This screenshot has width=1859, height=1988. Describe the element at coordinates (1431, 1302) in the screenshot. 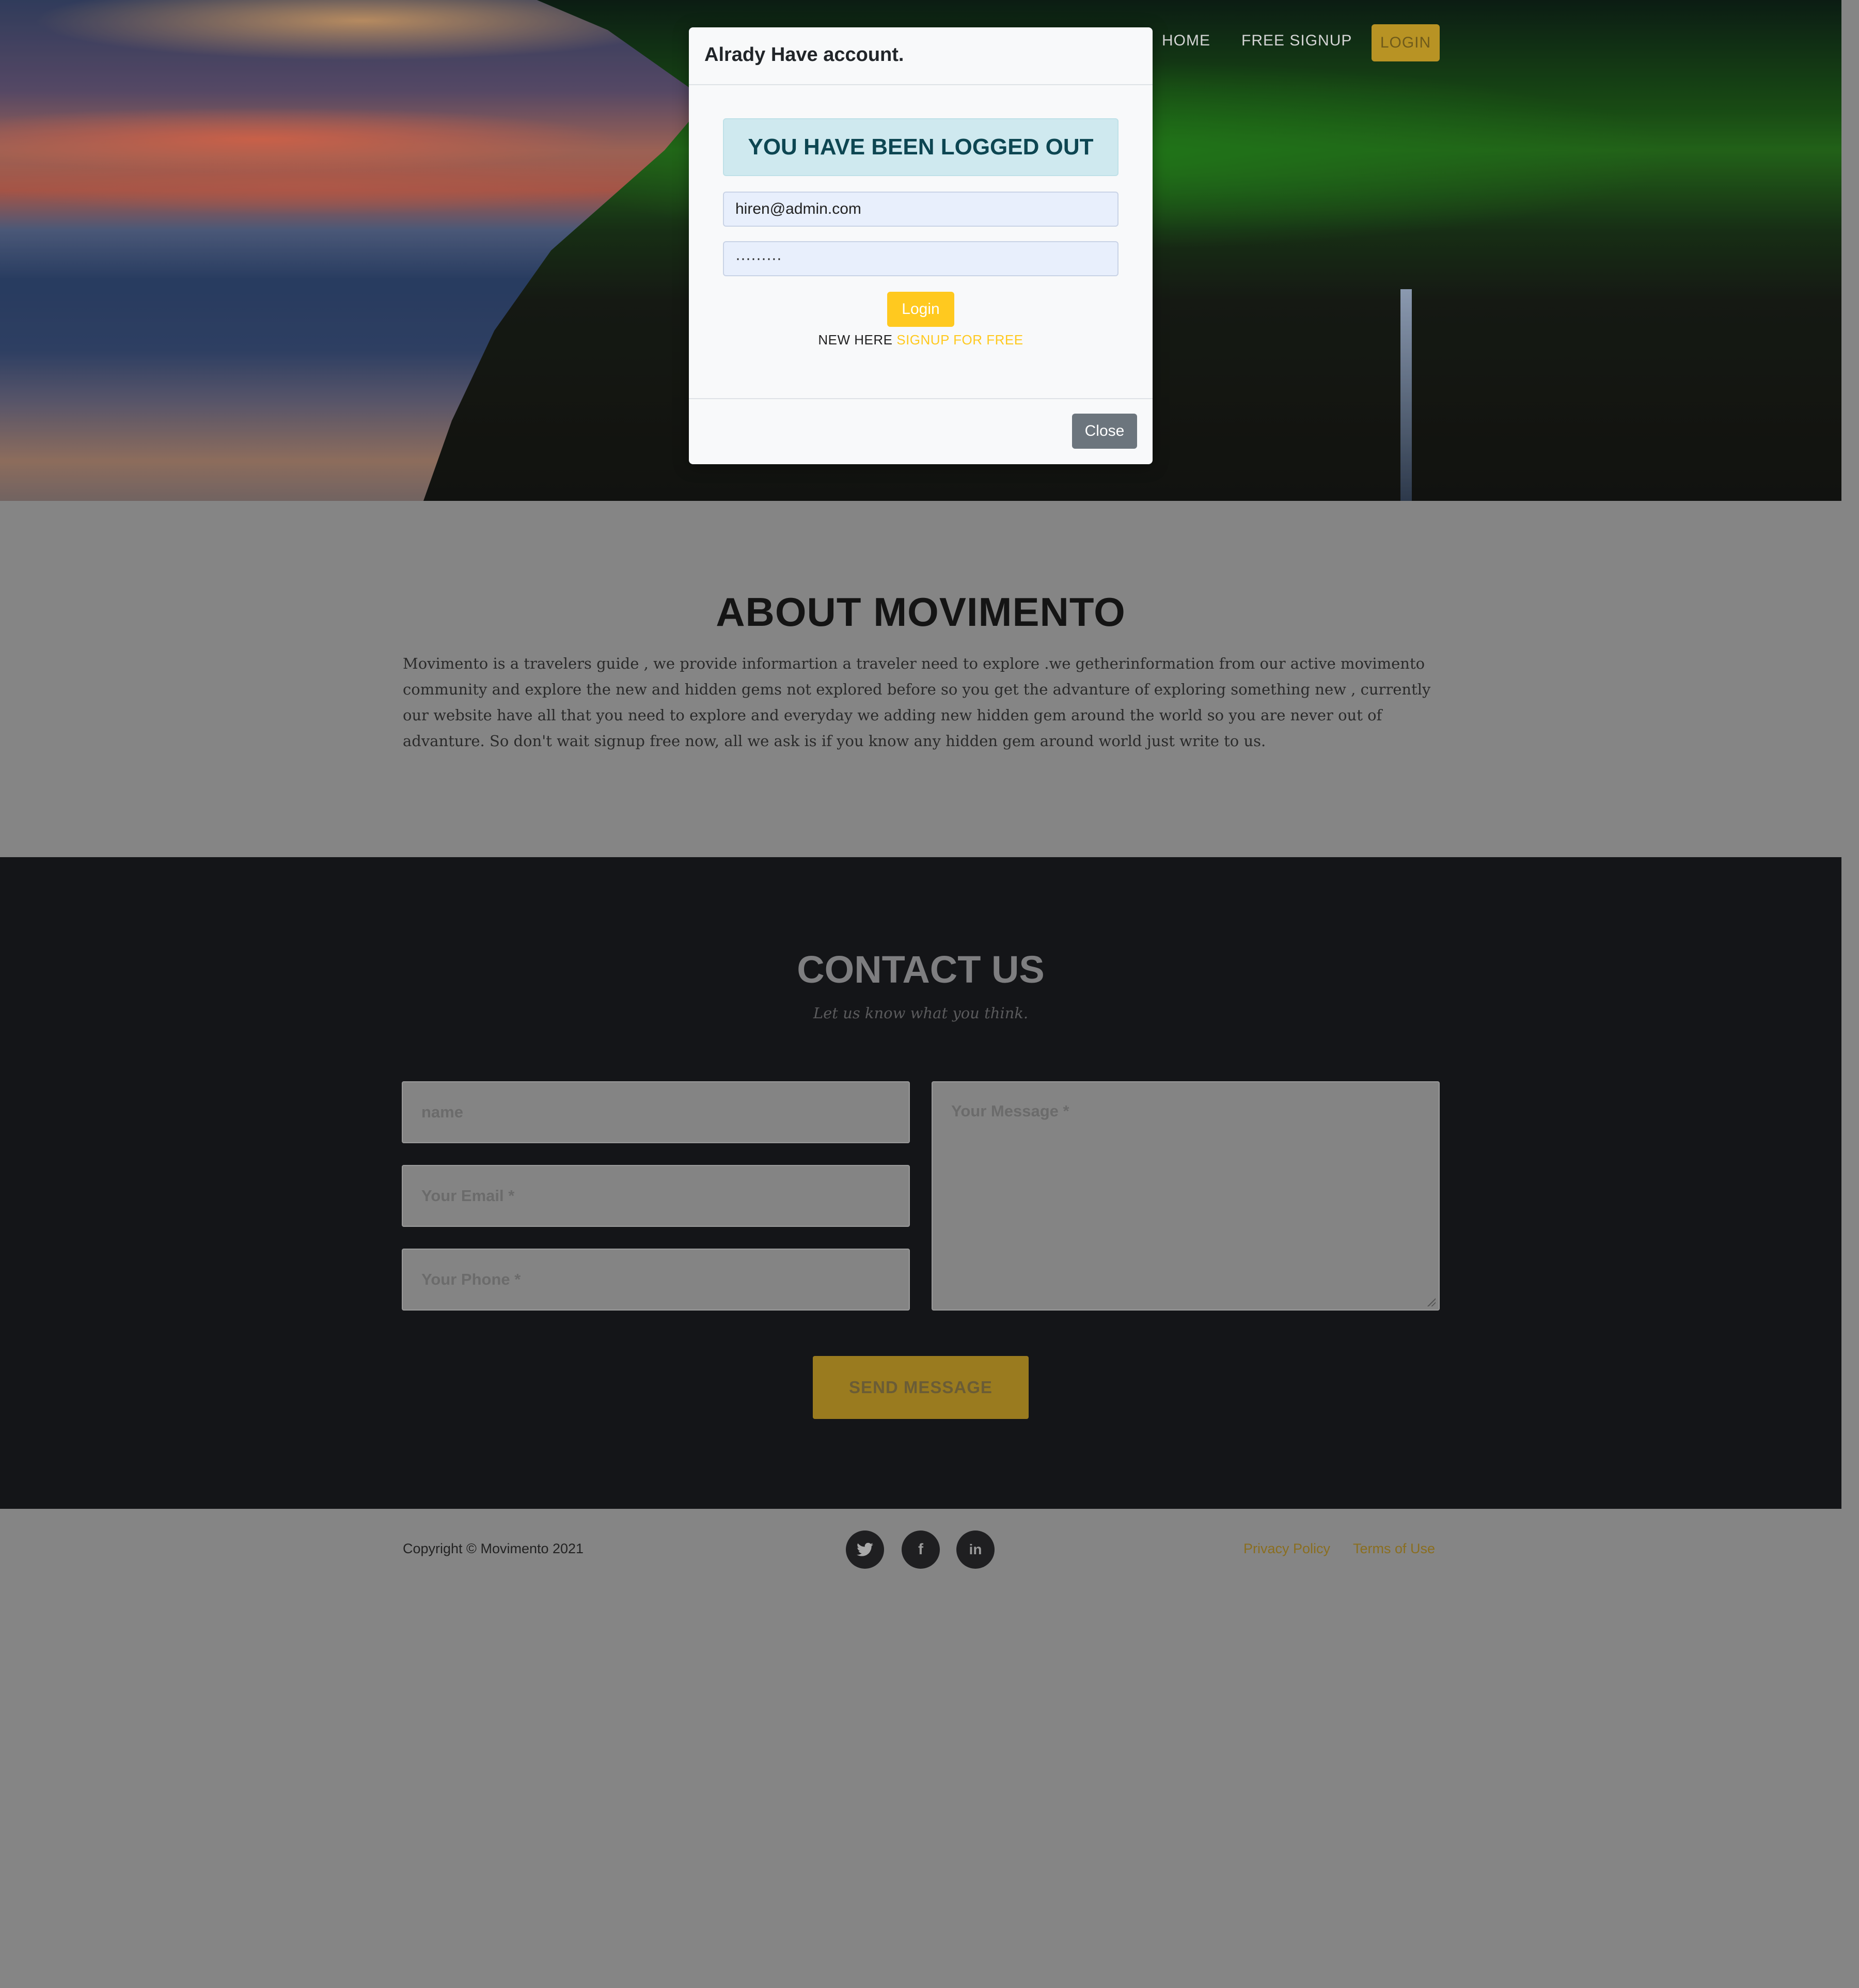

I see `resize-handle` at that location.